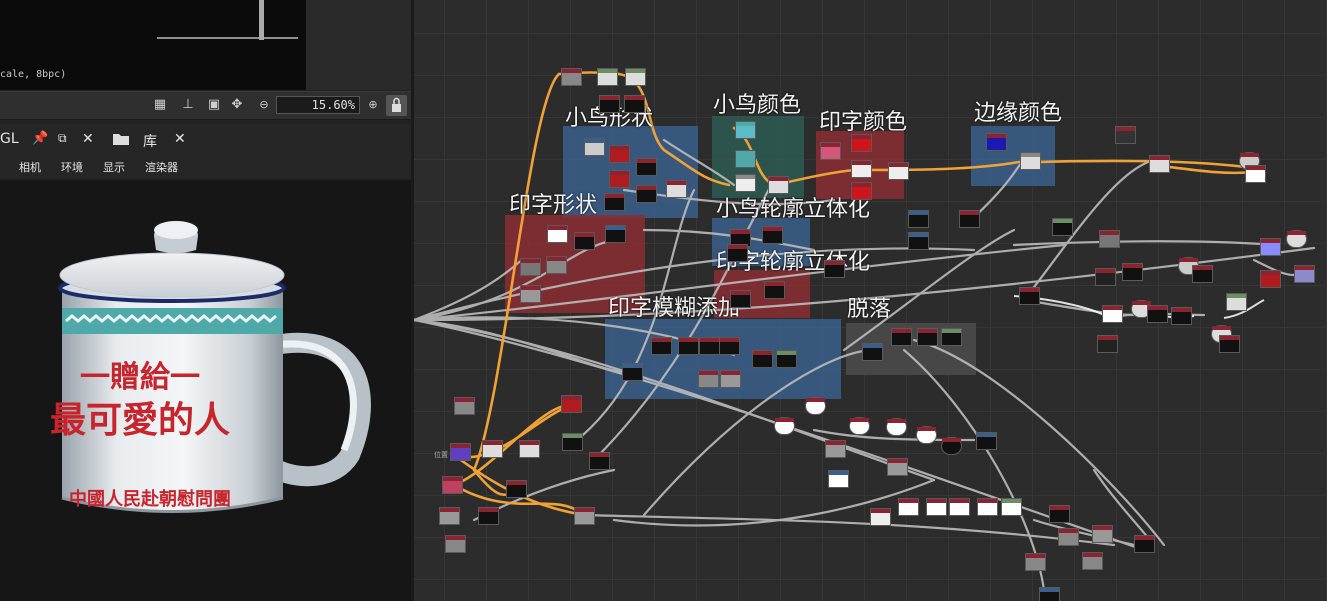 This screenshot has height=601, width=1327. Describe the element at coordinates (757, 103) in the screenshot. I see `frame-title-bird-color: 小鸟颜色` at that location.